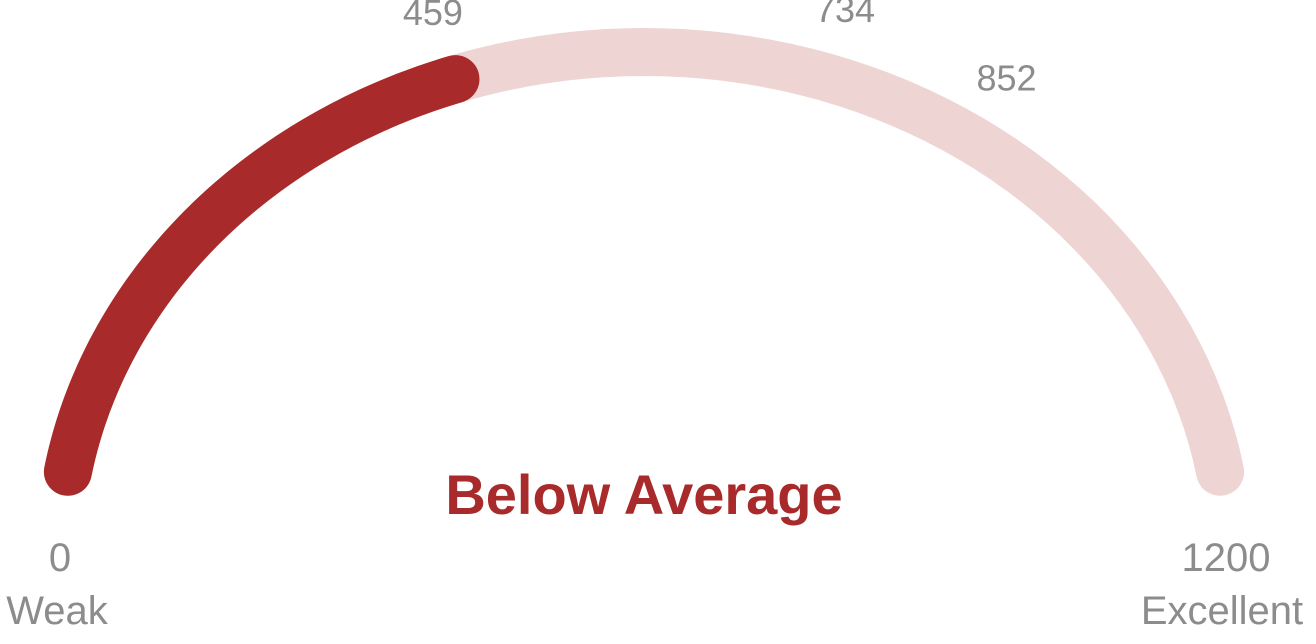 The height and width of the screenshot is (644, 1316). I want to click on gauge-min-value: 0, so click(60, 558).